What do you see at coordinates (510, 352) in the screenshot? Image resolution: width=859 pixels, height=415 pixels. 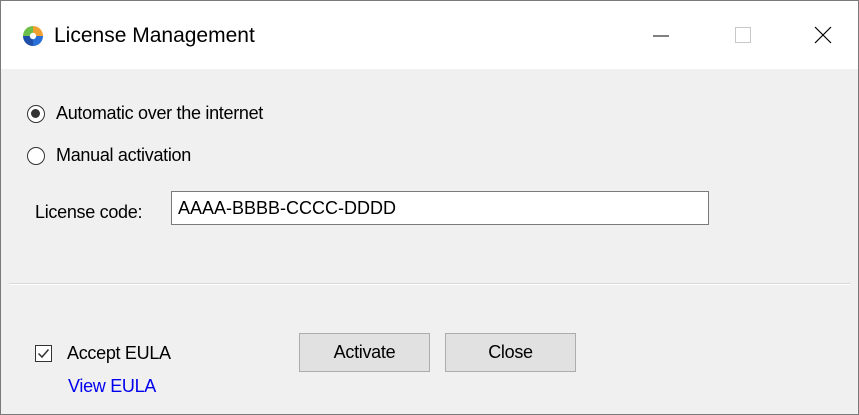 I see `close-button: Close` at bounding box center [510, 352].